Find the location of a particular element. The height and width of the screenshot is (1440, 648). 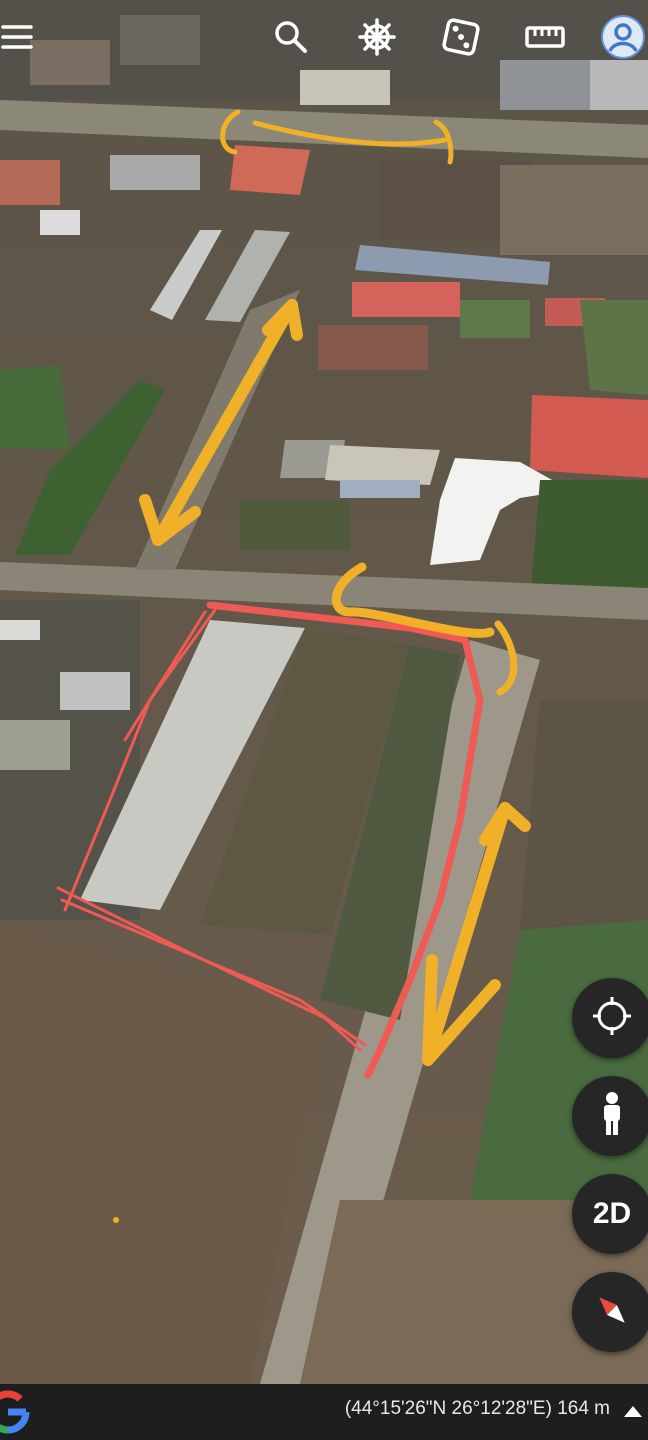

crosshair-icon is located at coordinates (612, 1018).